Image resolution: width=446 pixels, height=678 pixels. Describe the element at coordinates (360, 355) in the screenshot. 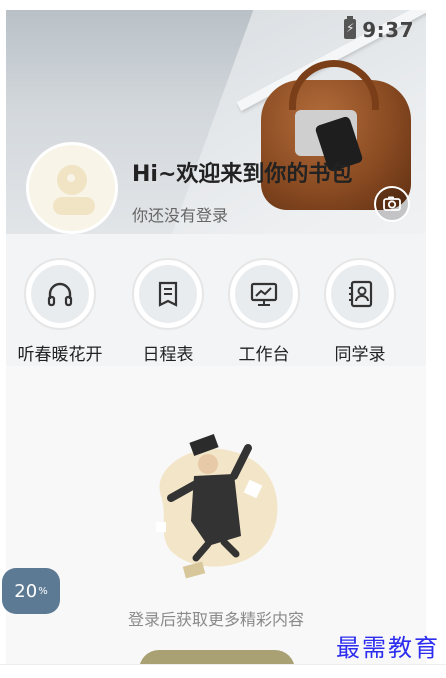

I see `menu-item-label: 同学录` at that location.